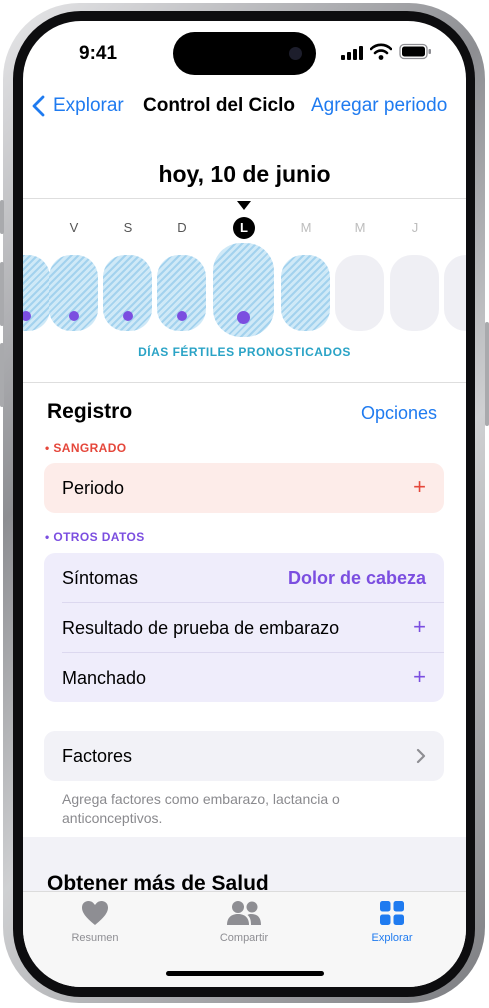  Describe the element at coordinates (100, 578) in the screenshot. I see `symptoms-label: Síntomas` at that location.